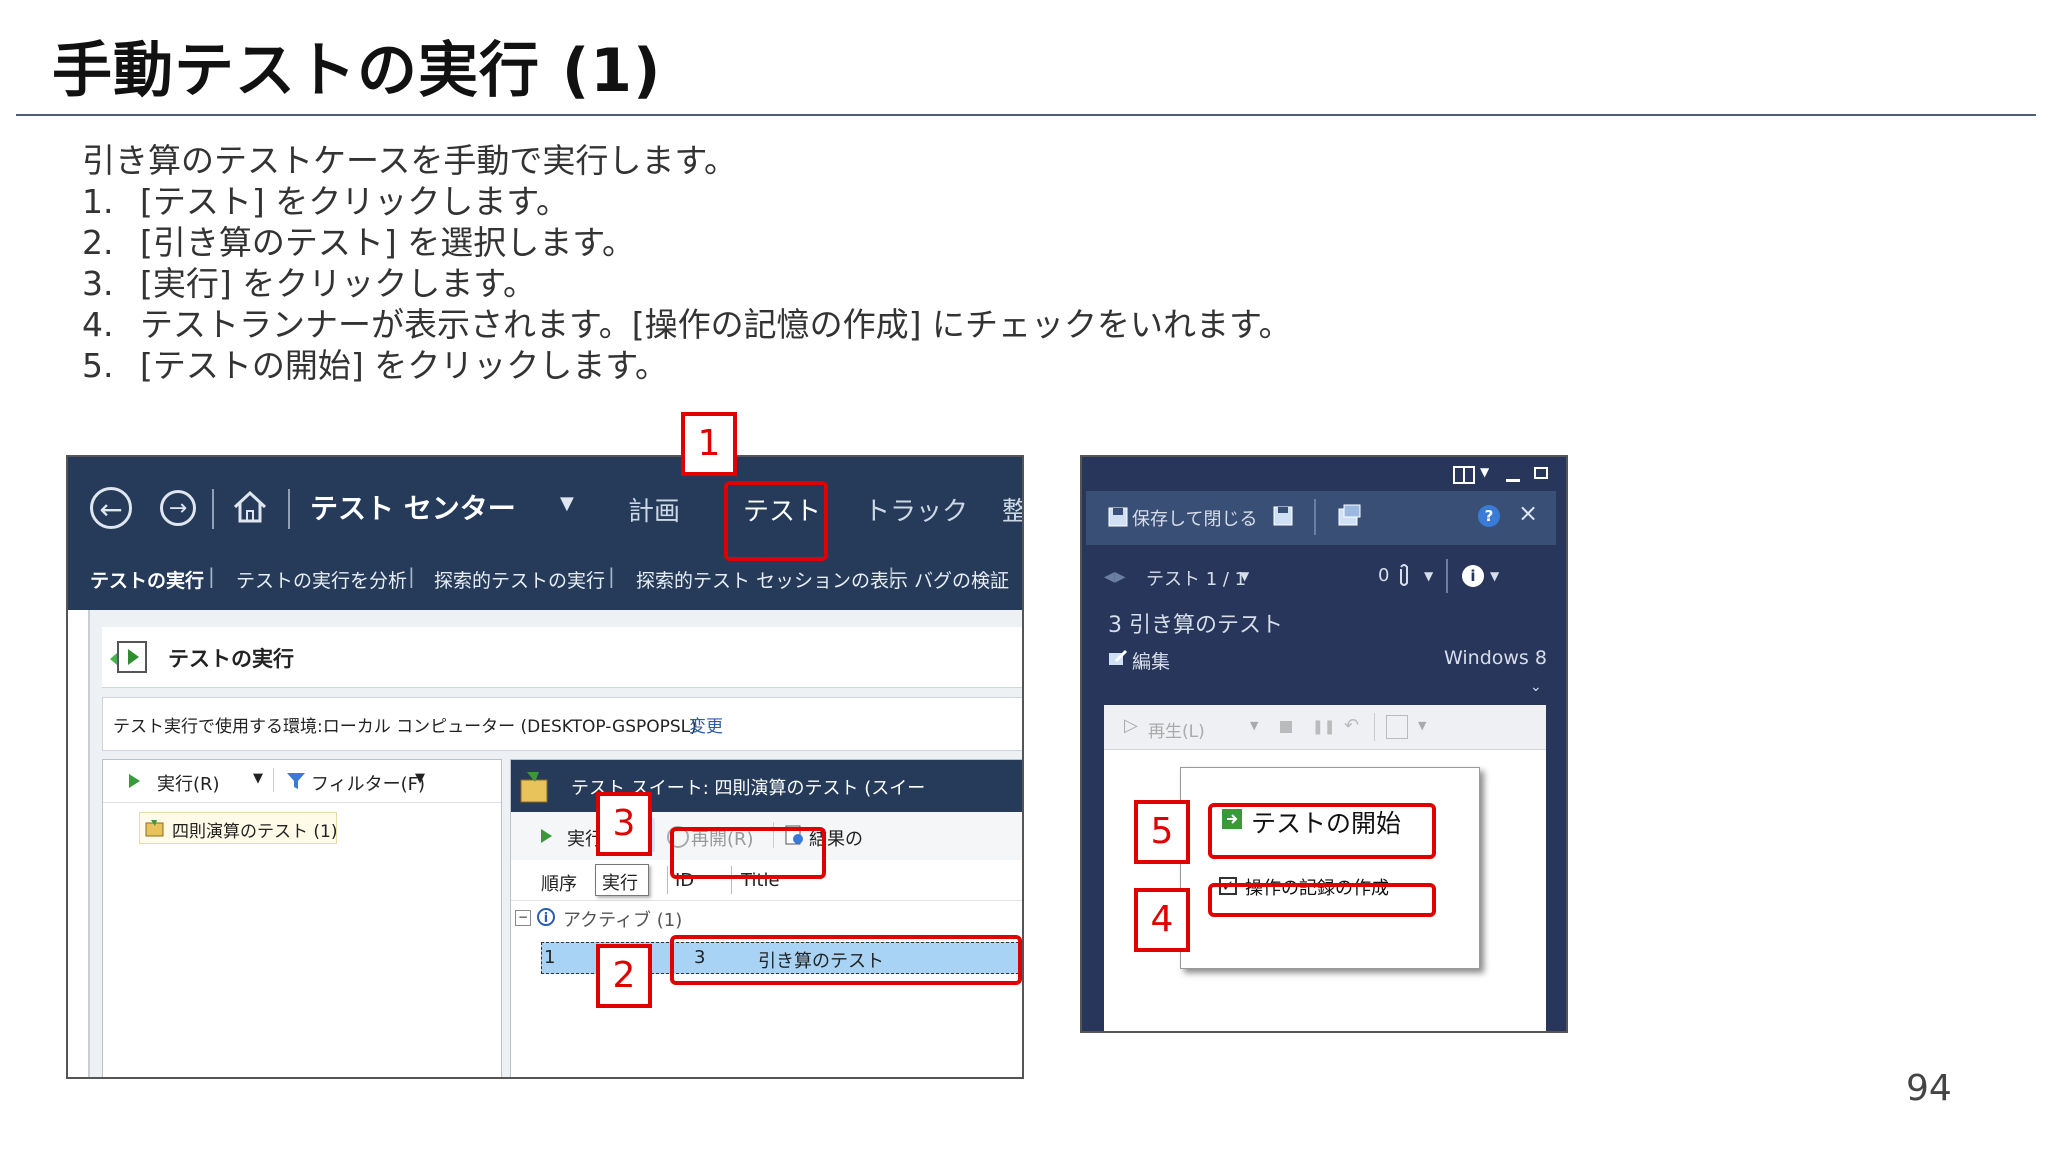  What do you see at coordinates (1349, 516) in the screenshot?
I see `window-icon` at bounding box center [1349, 516].